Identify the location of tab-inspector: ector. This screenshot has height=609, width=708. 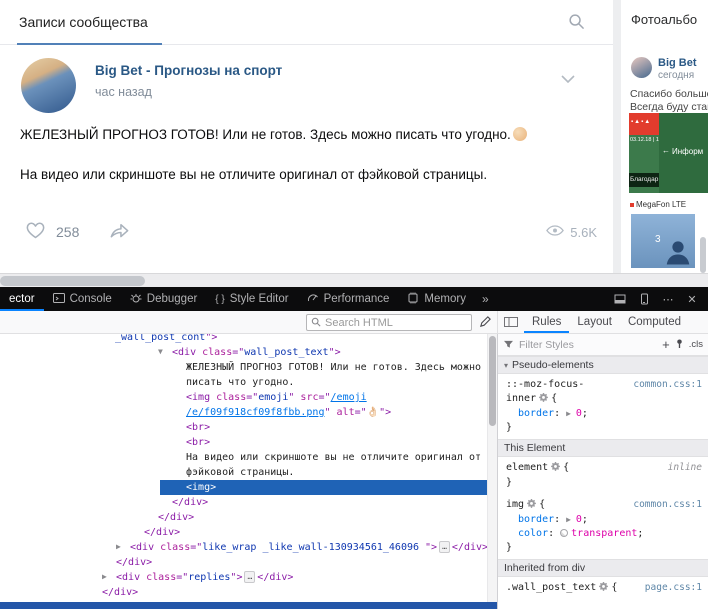
(22, 299).